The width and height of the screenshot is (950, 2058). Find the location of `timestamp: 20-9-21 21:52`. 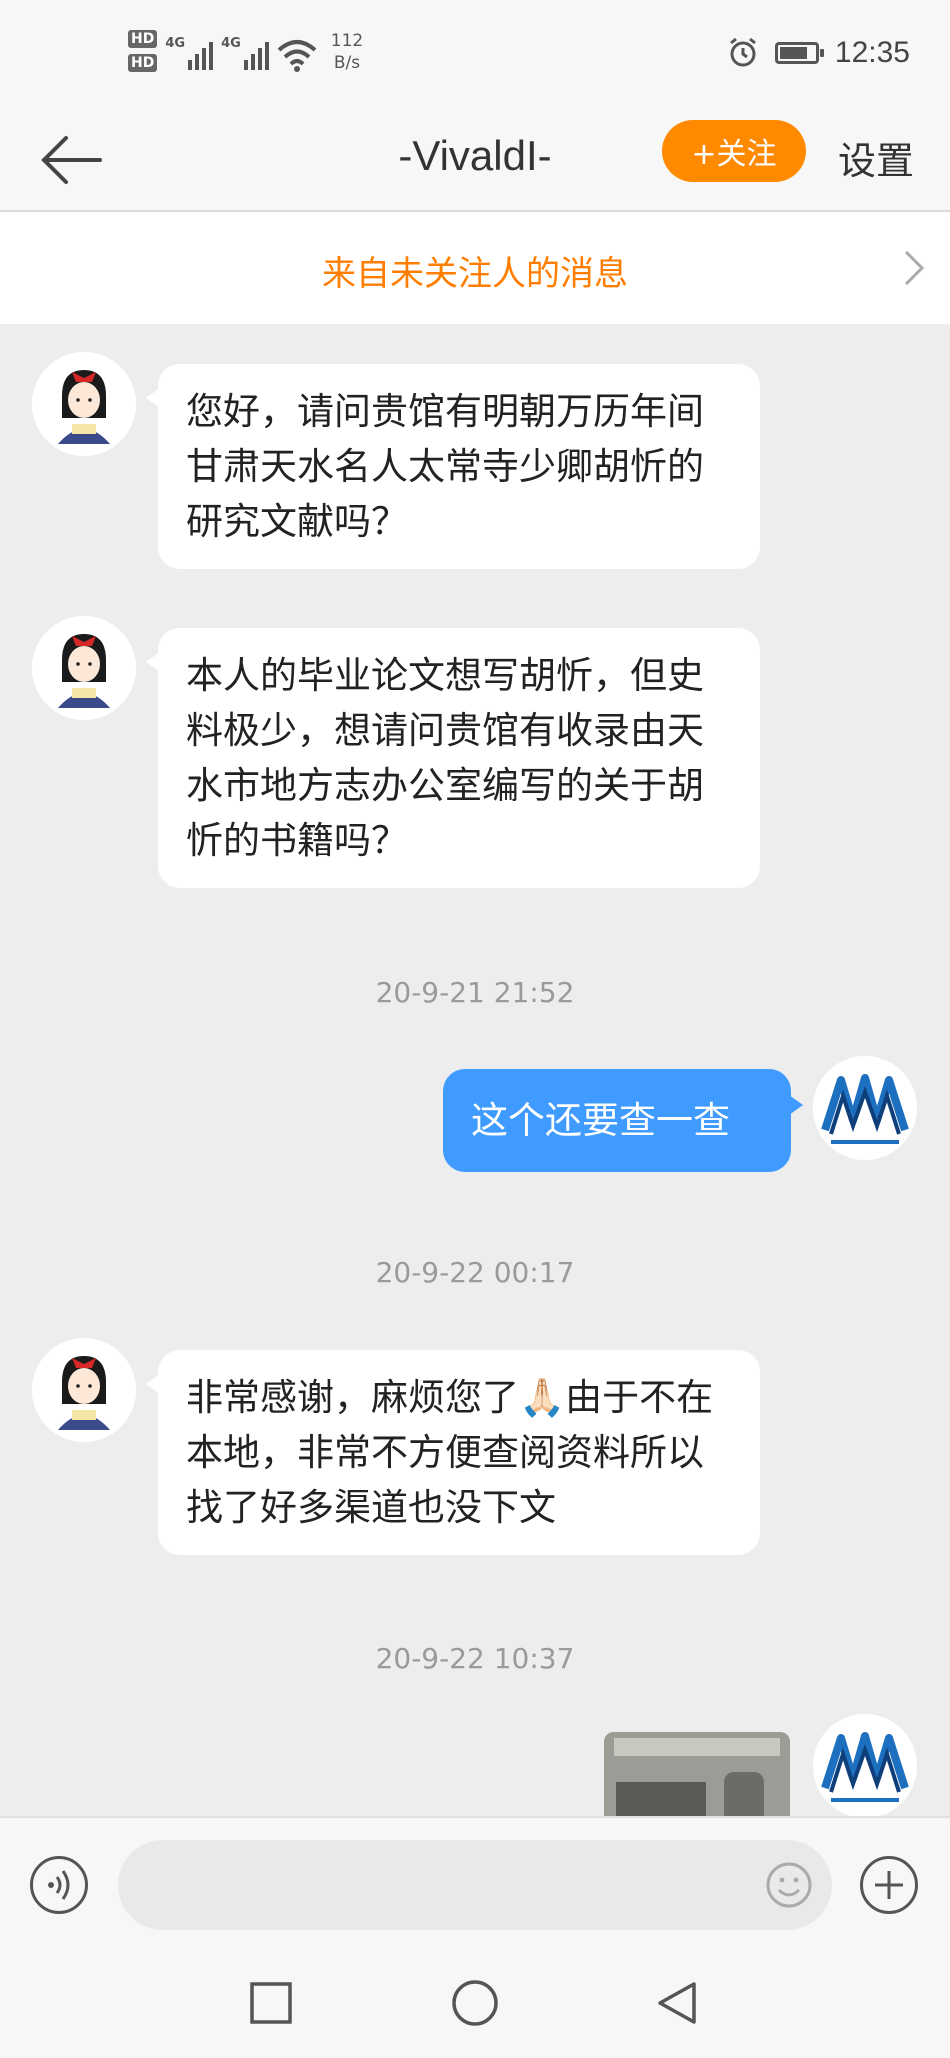

timestamp: 20-9-21 21:52 is located at coordinates (475, 992).